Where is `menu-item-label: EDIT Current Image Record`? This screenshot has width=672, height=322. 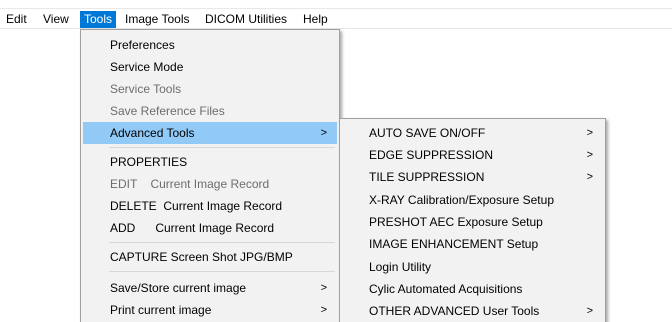 menu-item-label: EDIT Current Image Record is located at coordinates (190, 184).